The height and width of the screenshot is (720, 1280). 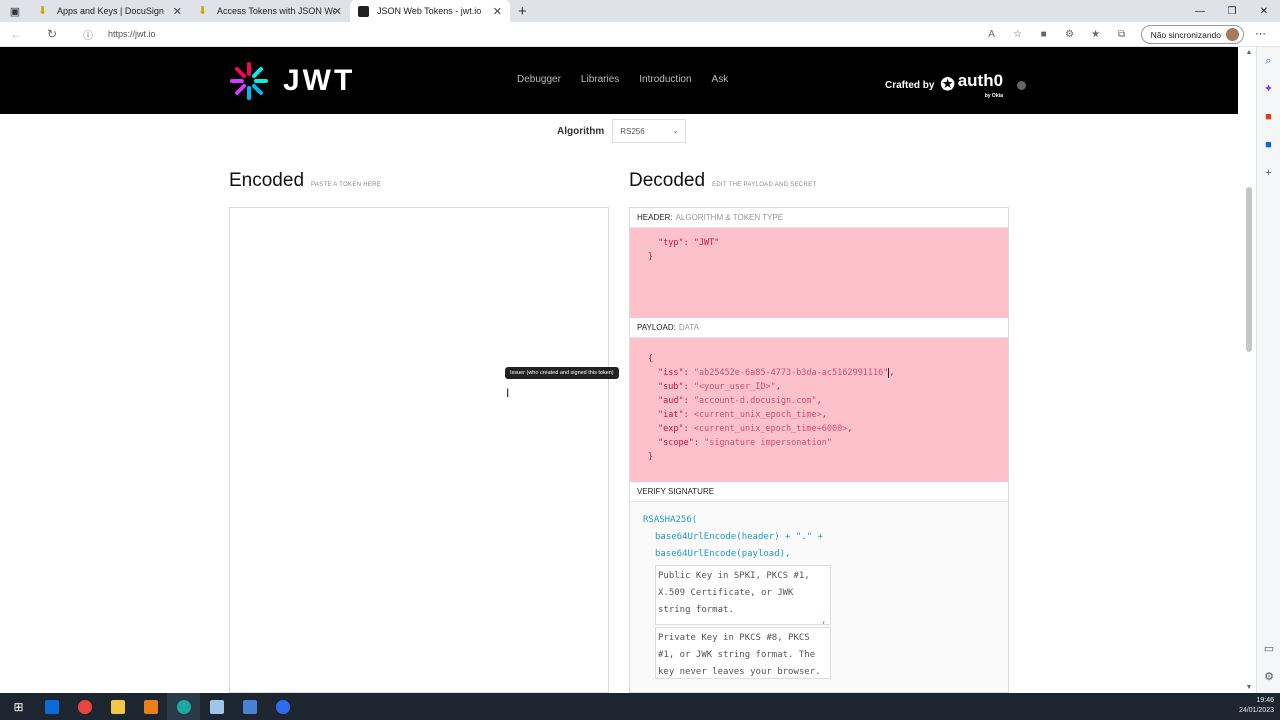 I want to click on new-tab-icon: +, so click(x=522, y=11).